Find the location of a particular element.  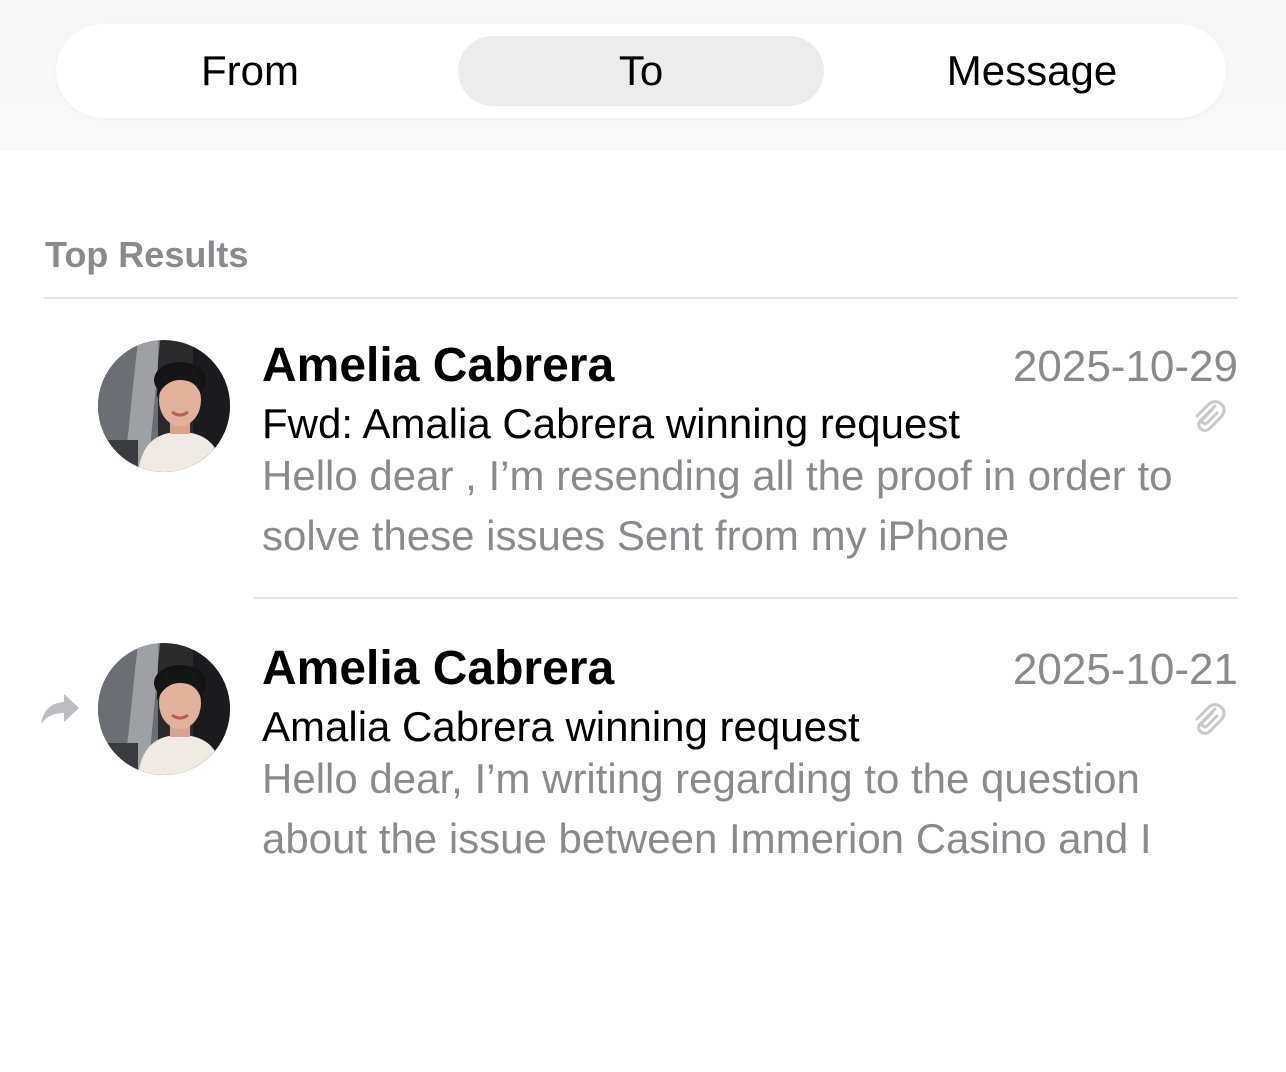

received-date: 2025-10-21 is located at coordinates (1125, 669).